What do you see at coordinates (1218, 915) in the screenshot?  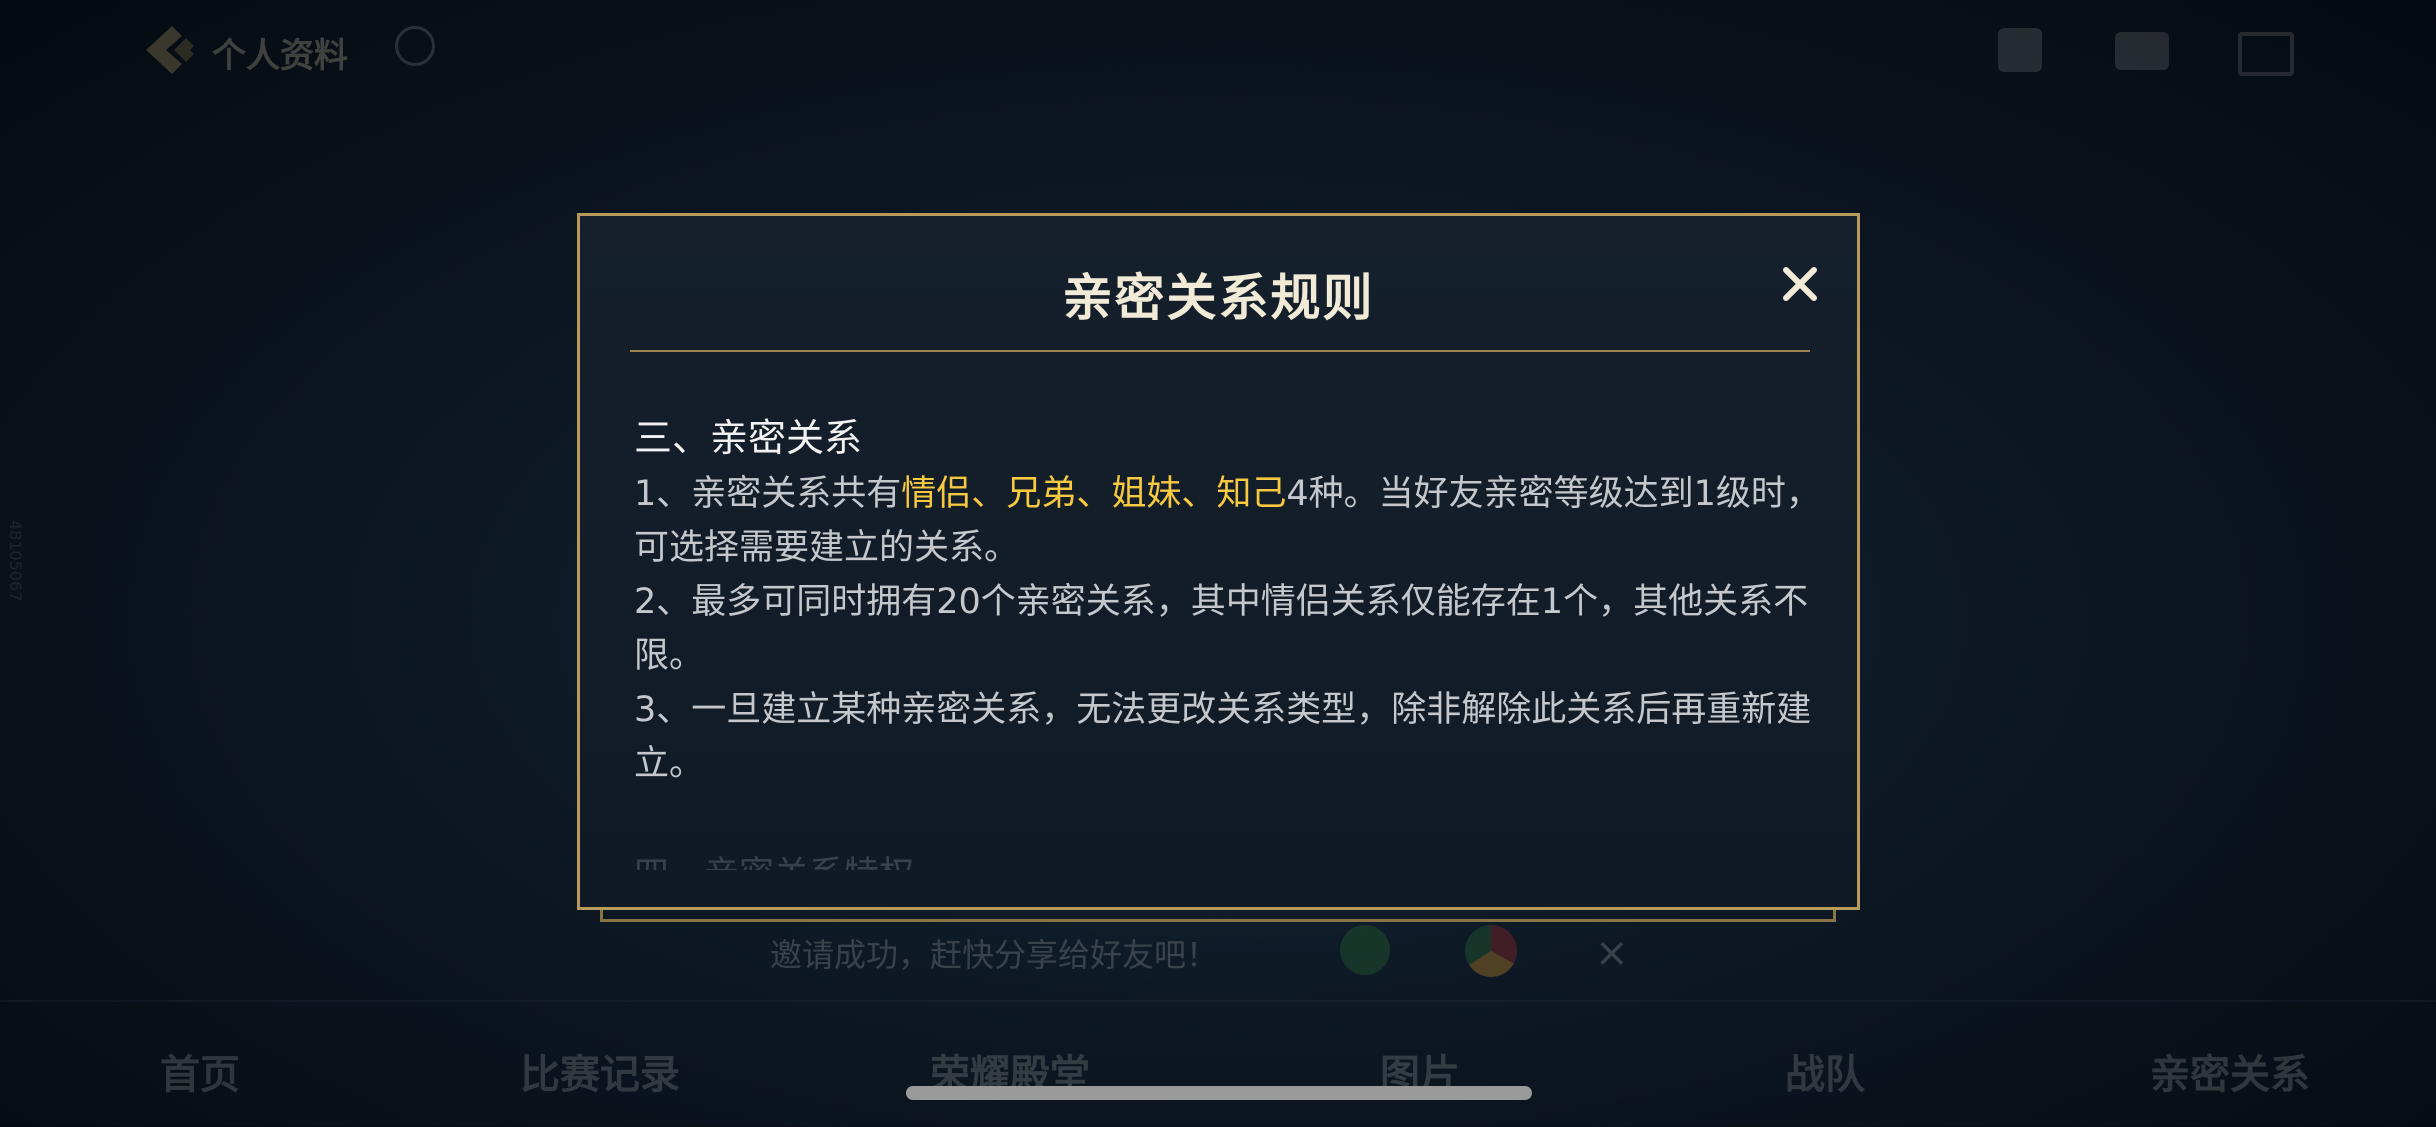 I see `dialog-bottom-edge` at bounding box center [1218, 915].